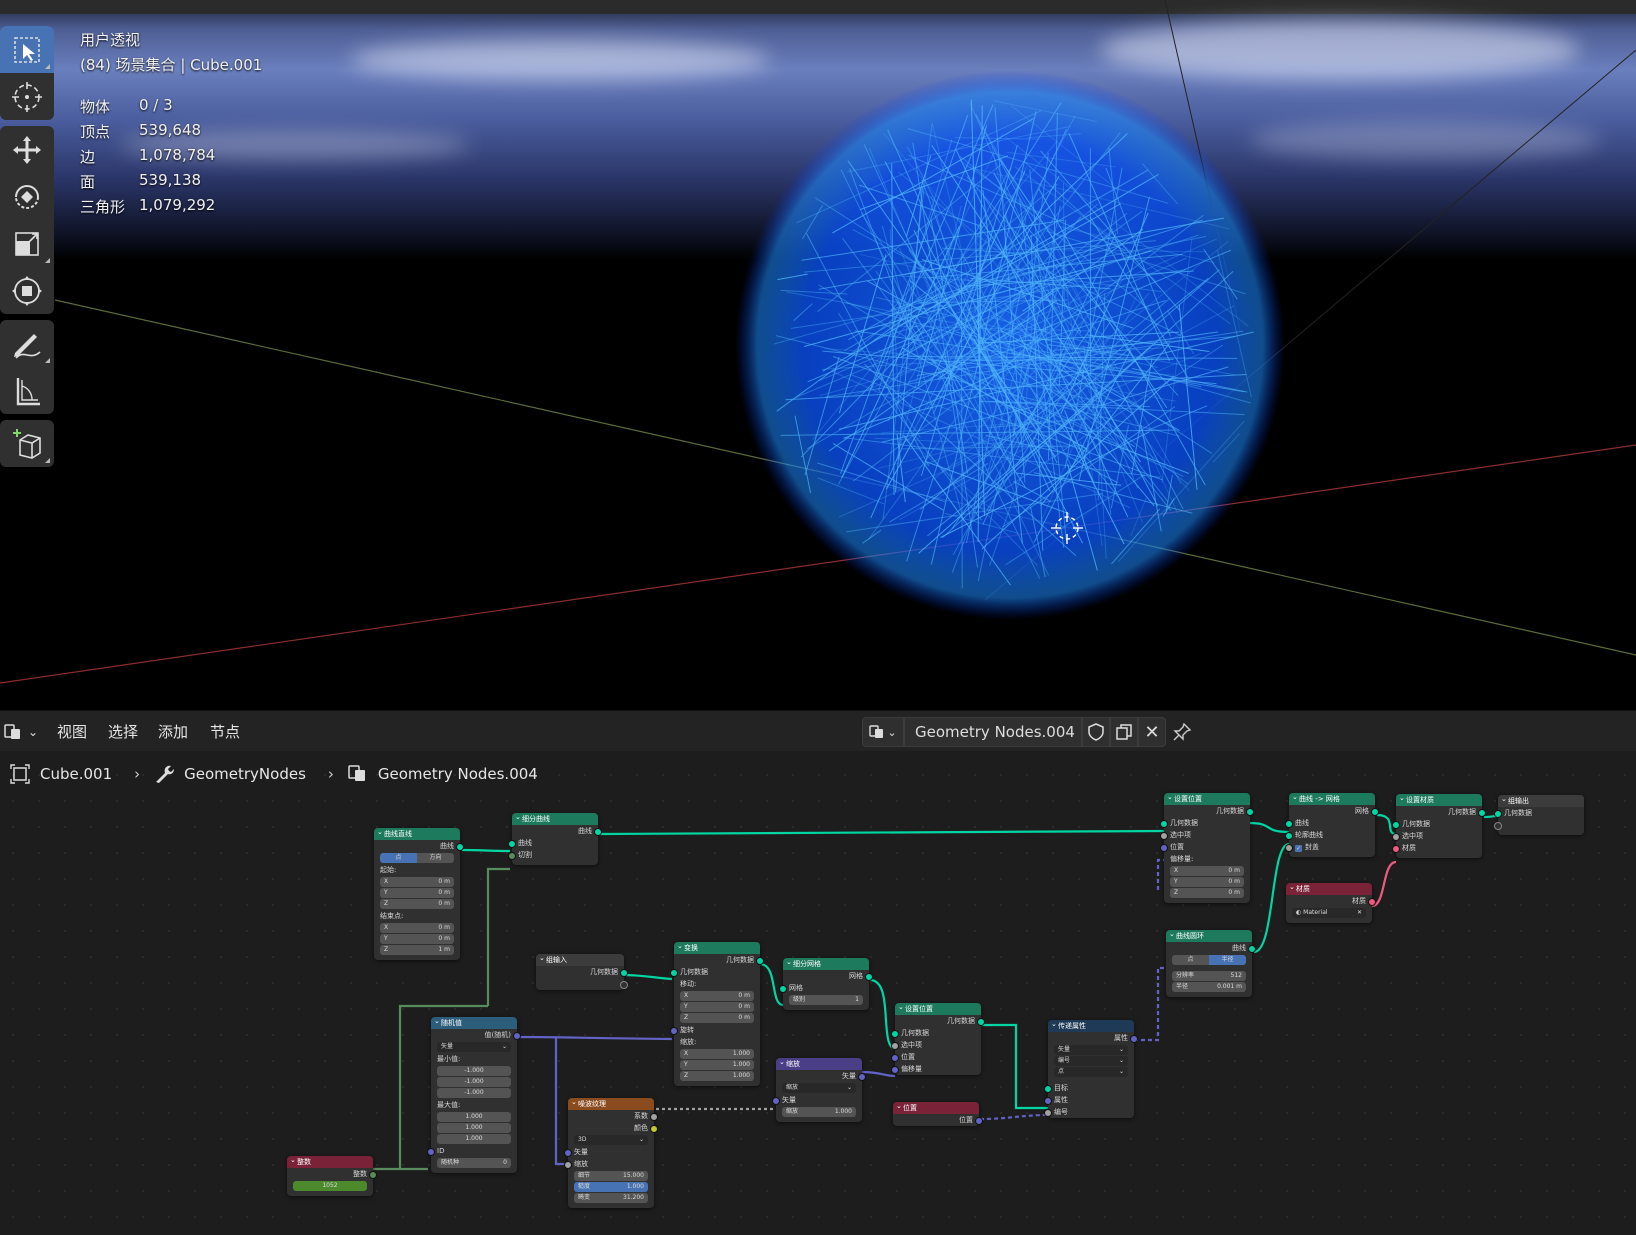 The height and width of the screenshot is (1235, 1636). Describe the element at coordinates (474, 1071) in the screenshot. I see `min-x-field: -1.000` at that location.